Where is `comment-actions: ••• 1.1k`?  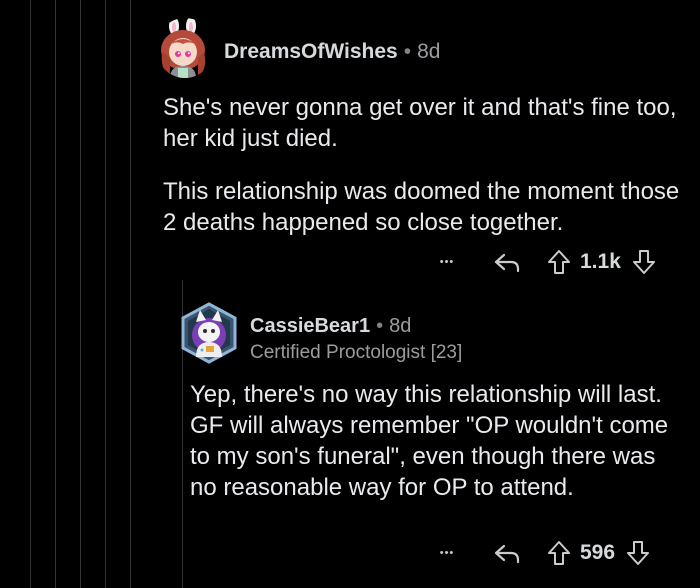 comment-actions: ••• 1.1k is located at coordinates (545, 262).